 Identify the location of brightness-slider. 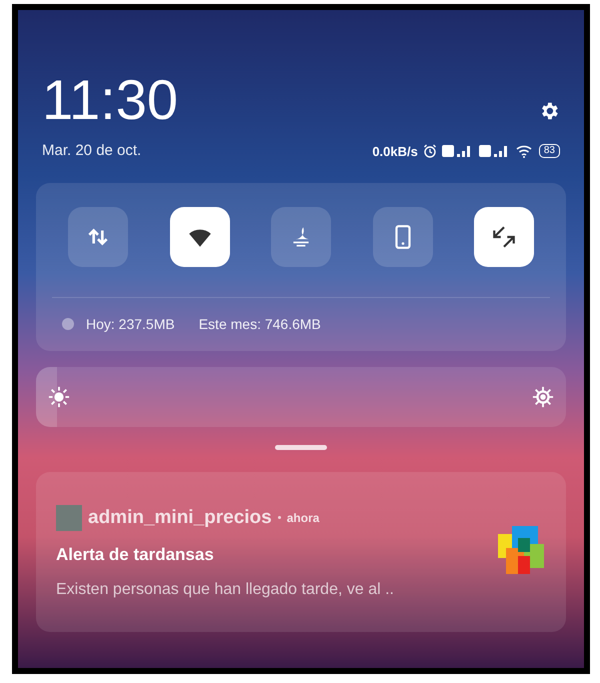
(301, 396).